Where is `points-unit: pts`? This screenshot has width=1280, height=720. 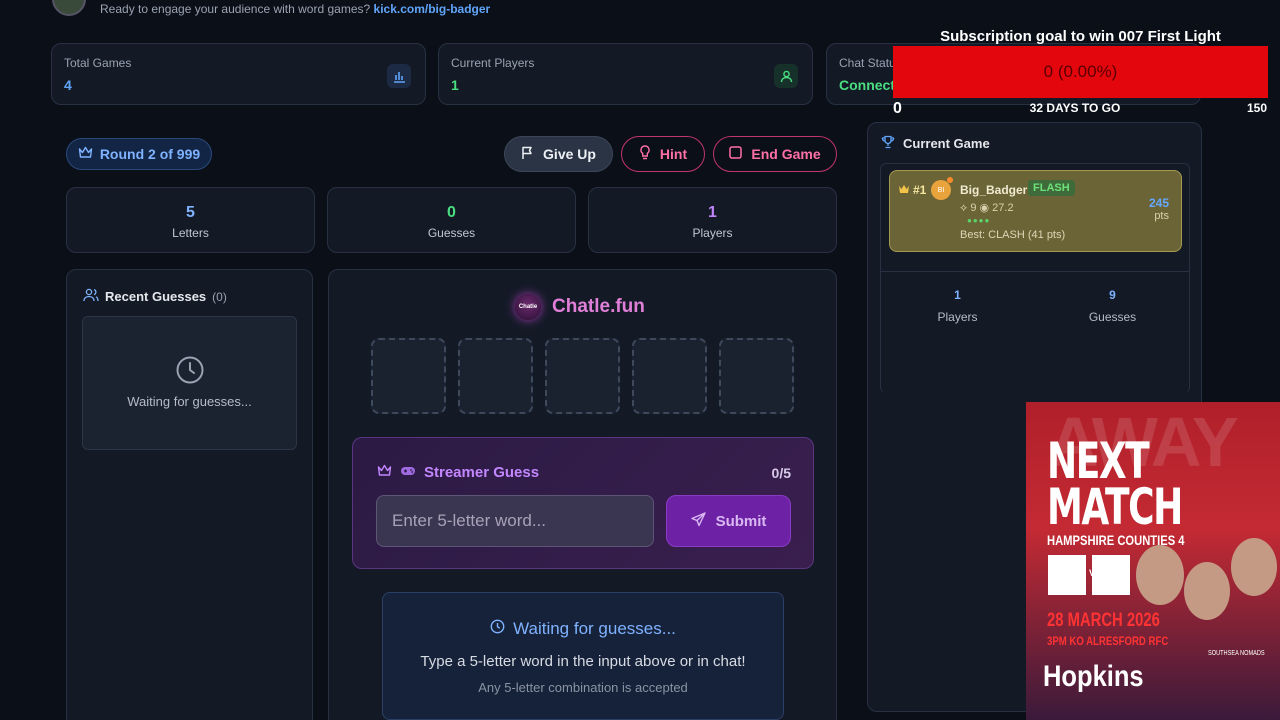 points-unit: pts is located at coordinates (1161, 216).